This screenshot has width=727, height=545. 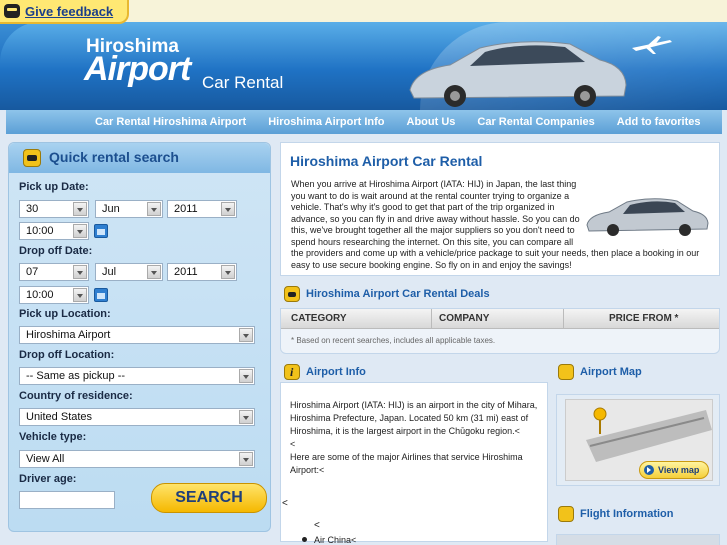 What do you see at coordinates (137, 459) in the screenshot?
I see `vehicle-type-select: View All` at bounding box center [137, 459].